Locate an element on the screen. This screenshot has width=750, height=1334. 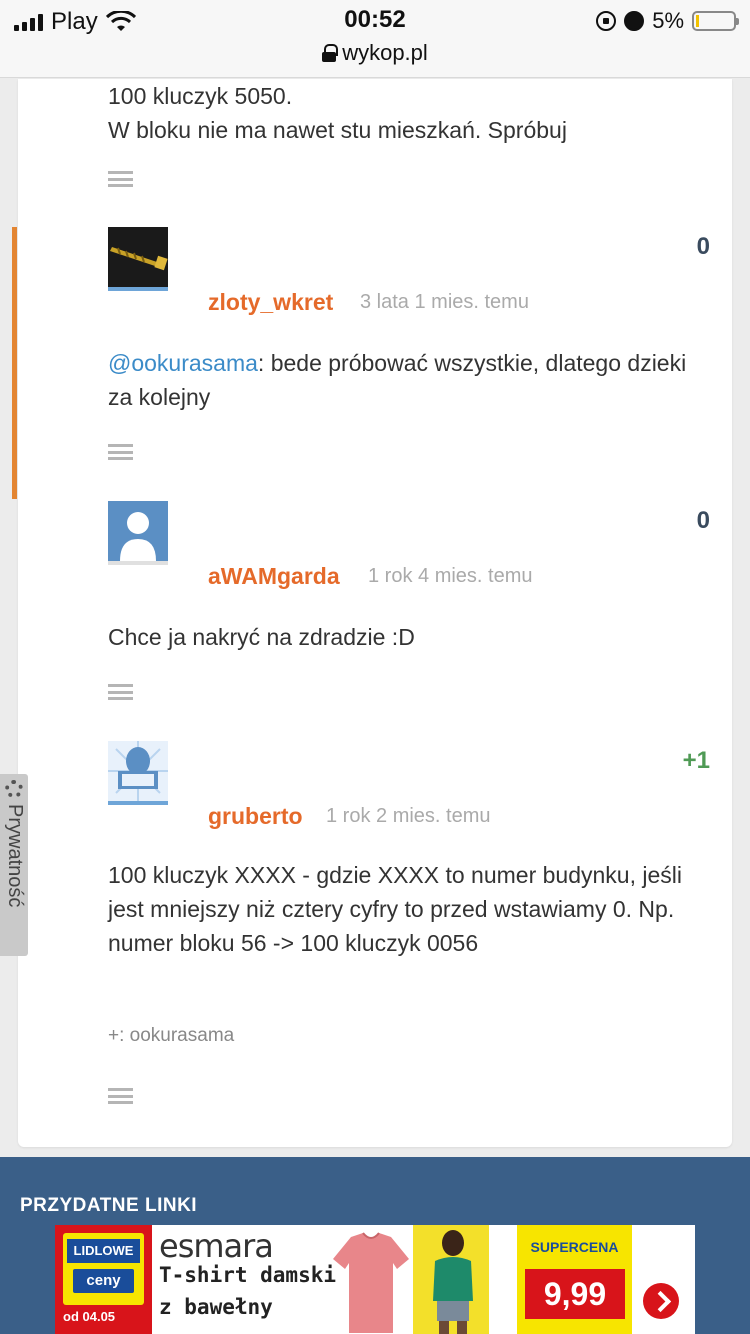
url-text: wykop.pl is located at coordinates (385, 52).